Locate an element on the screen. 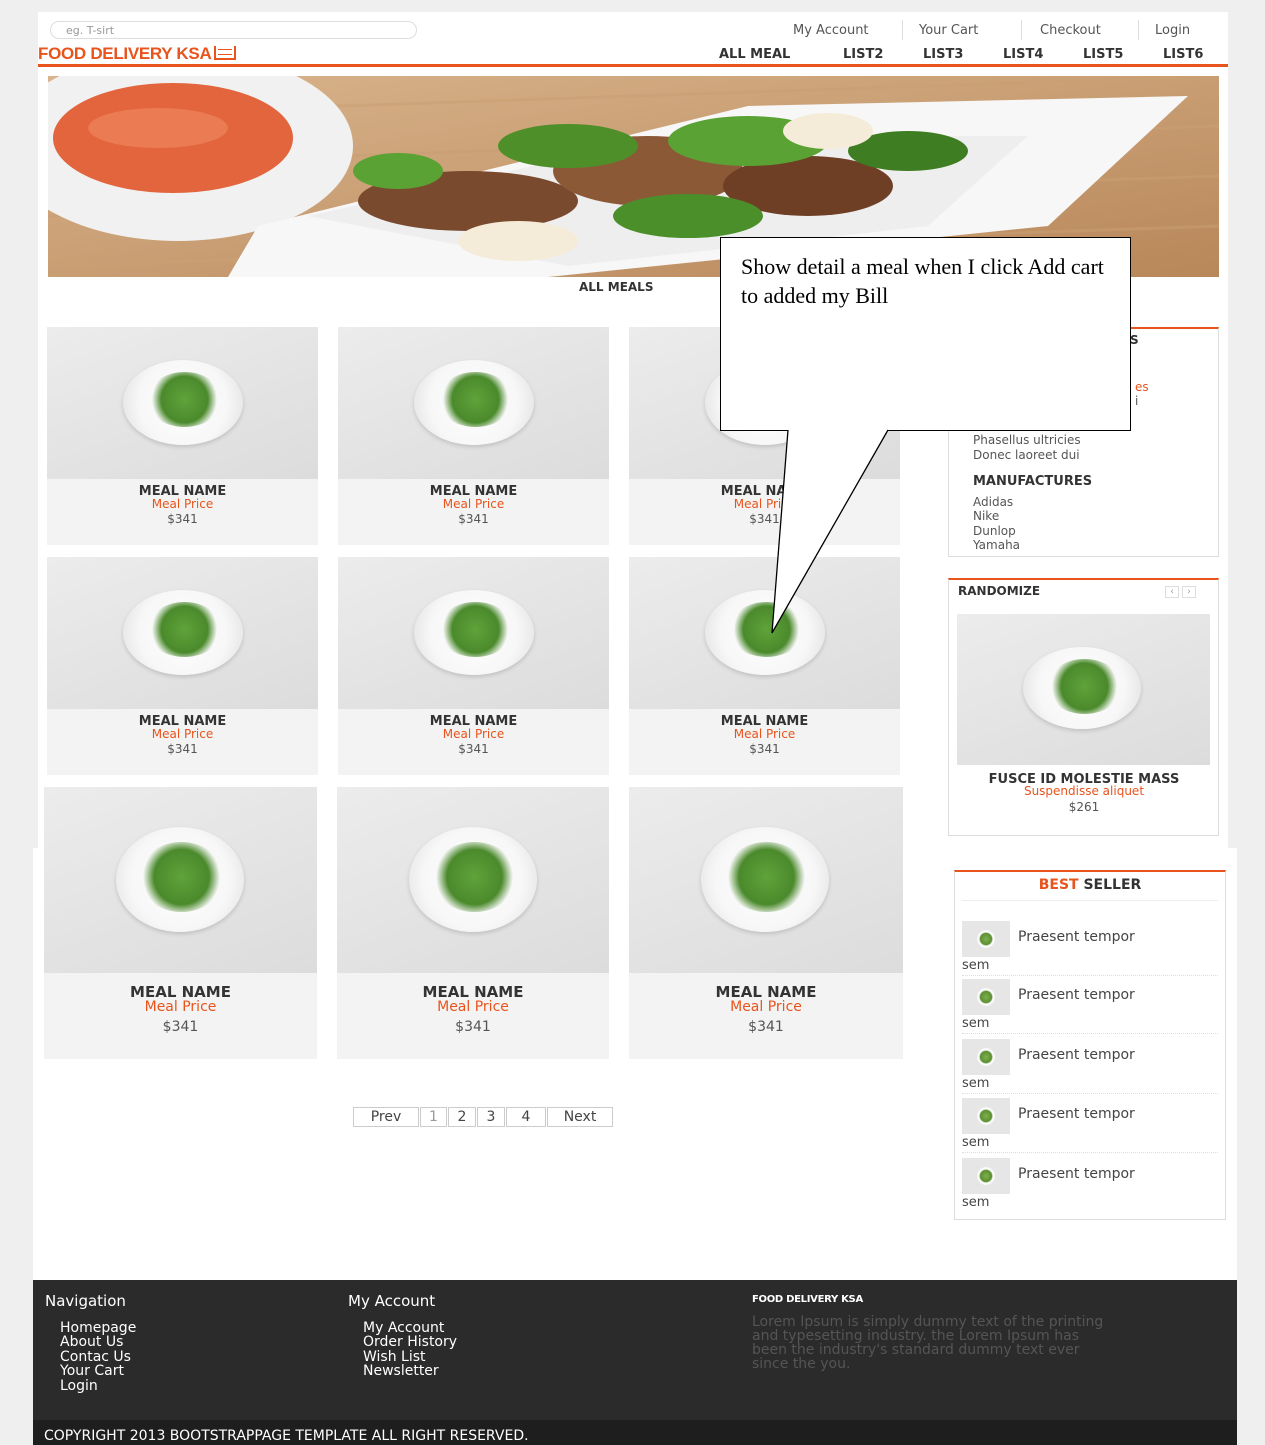 The image size is (1265, 1445). site-logo: FOOD DELIVERY KSA is located at coordinates (137, 54).